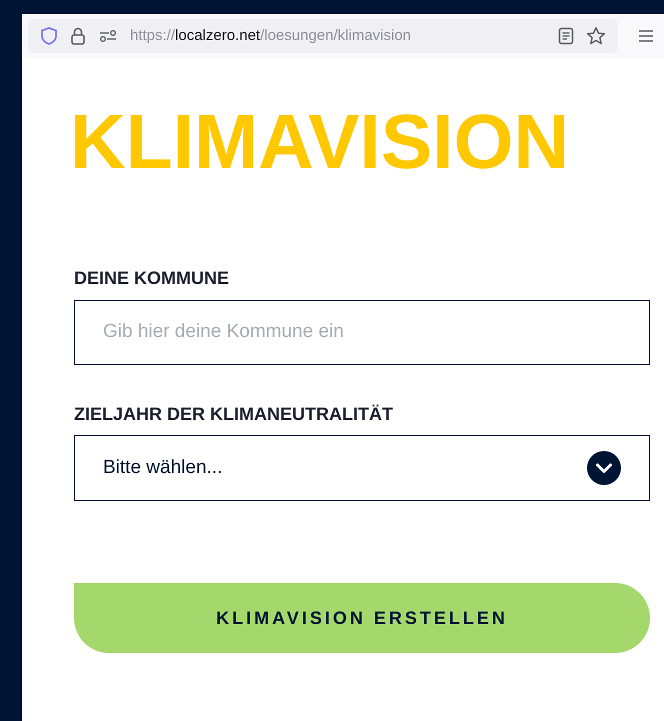 The width and height of the screenshot is (664, 721). Describe the element at coordinates (152, 278) in the screenshot. I see `field-label: DEINE KOMMUNE` at that location.